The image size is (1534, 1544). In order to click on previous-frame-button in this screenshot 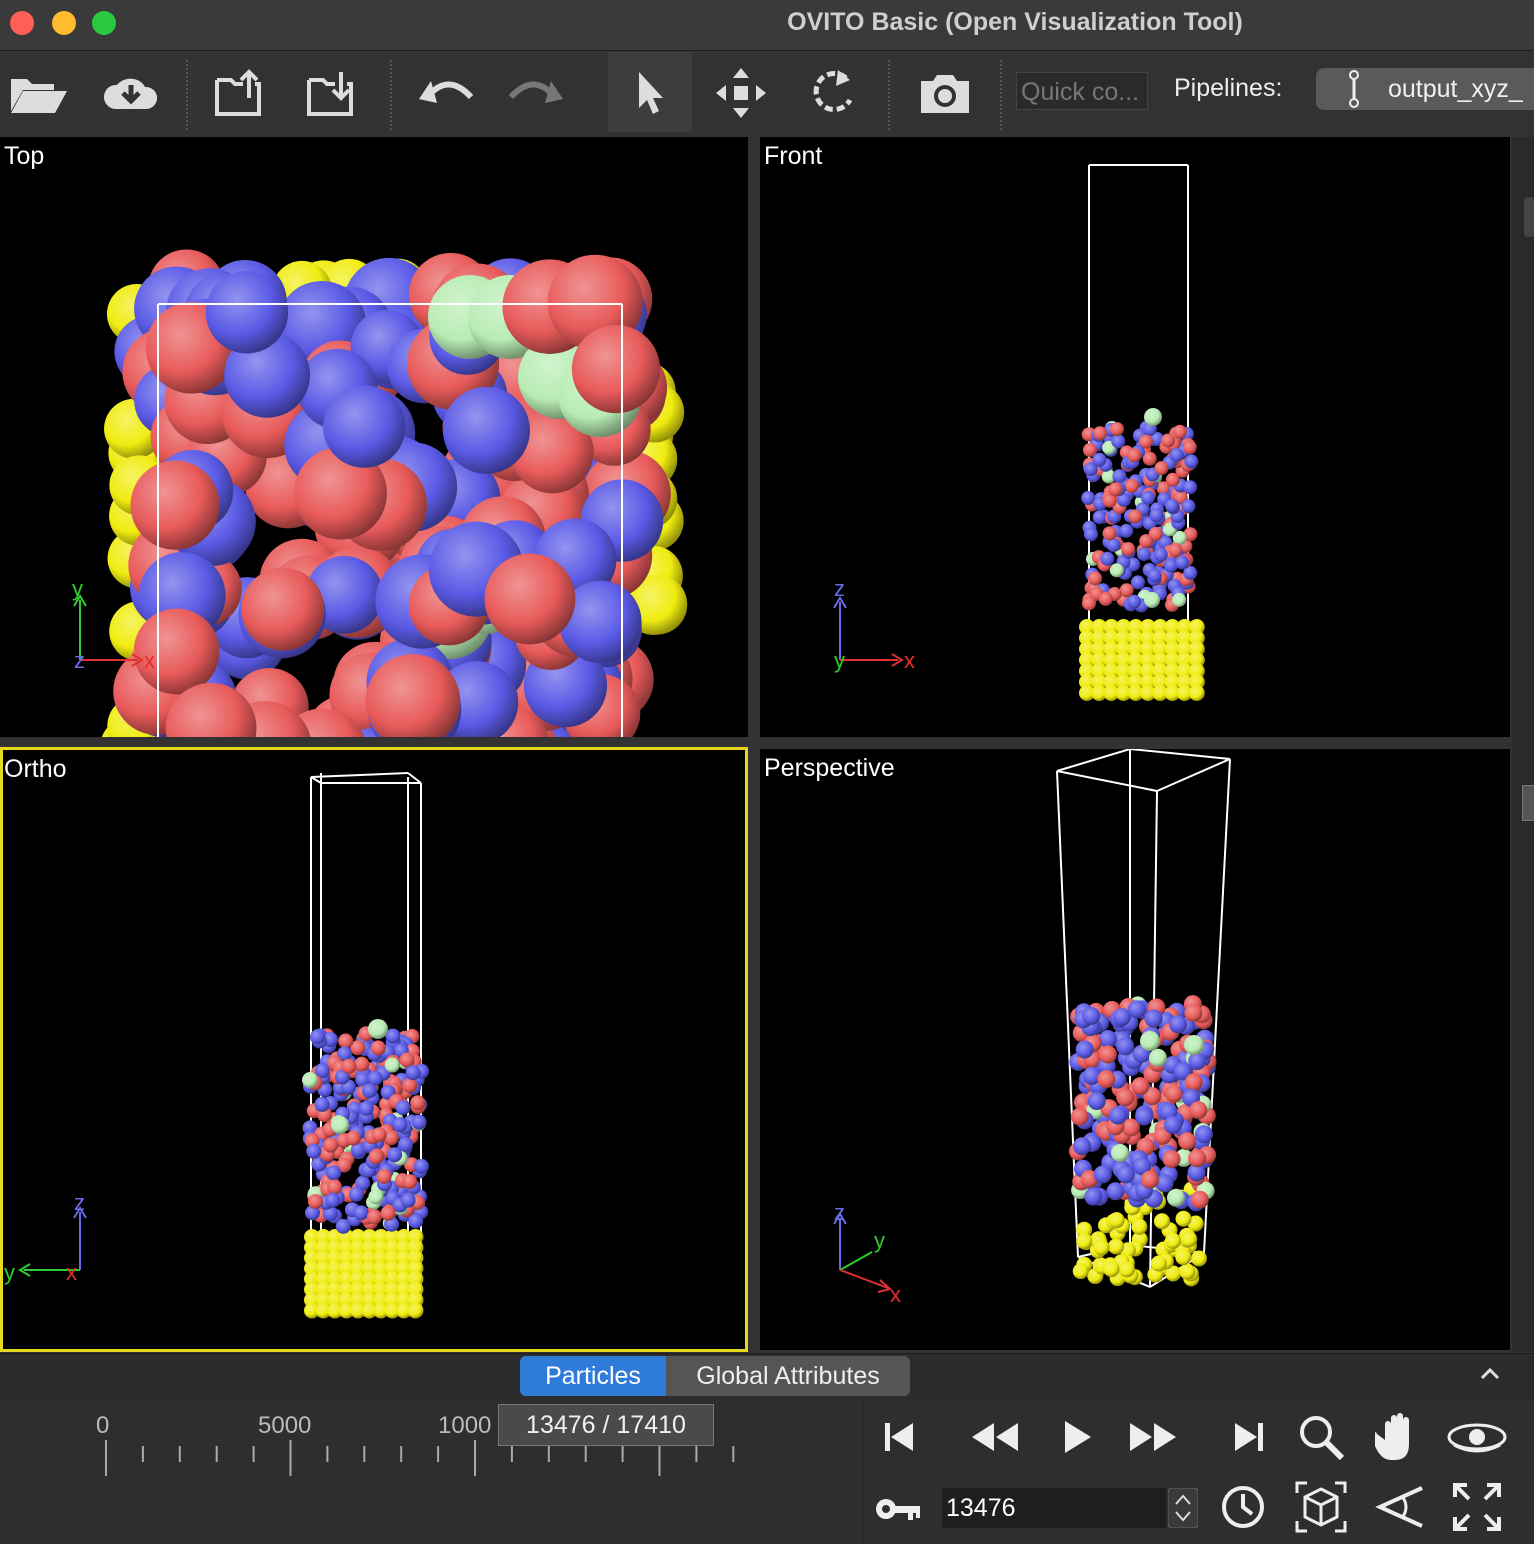, I will do `click(995, 1437)`.